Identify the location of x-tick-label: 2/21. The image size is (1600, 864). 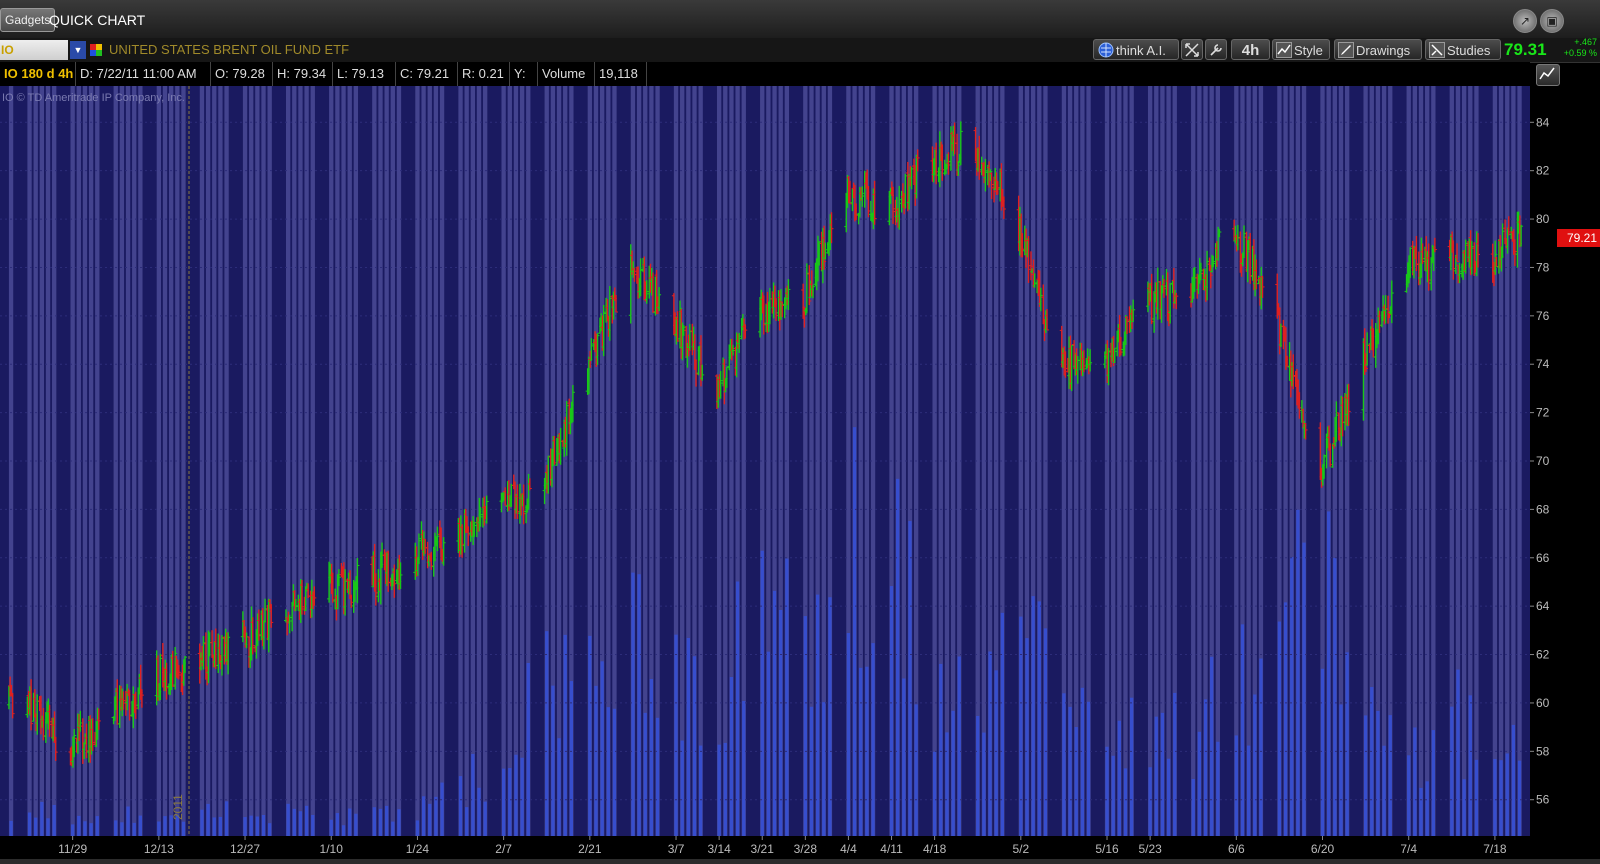
(590, 849).